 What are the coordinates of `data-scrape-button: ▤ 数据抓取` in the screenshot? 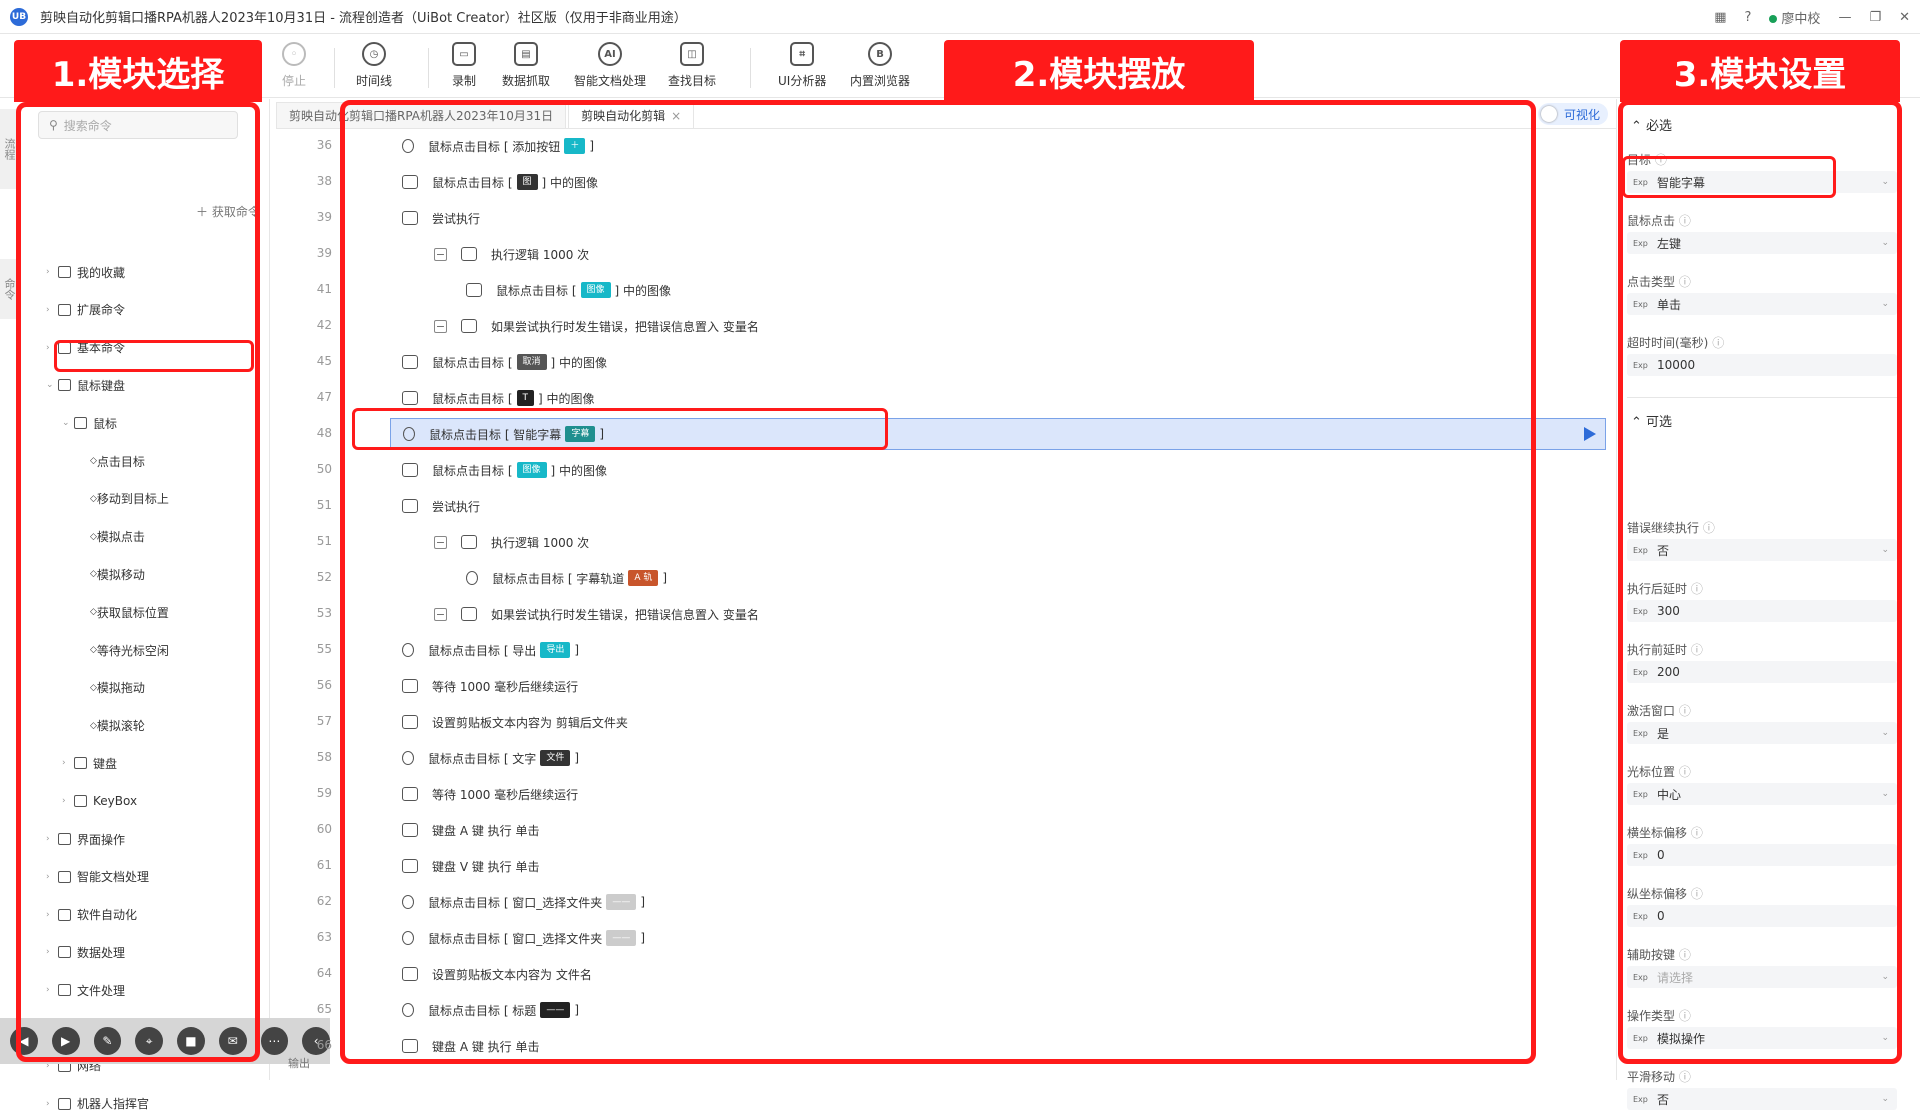 It's located at (526, 65).